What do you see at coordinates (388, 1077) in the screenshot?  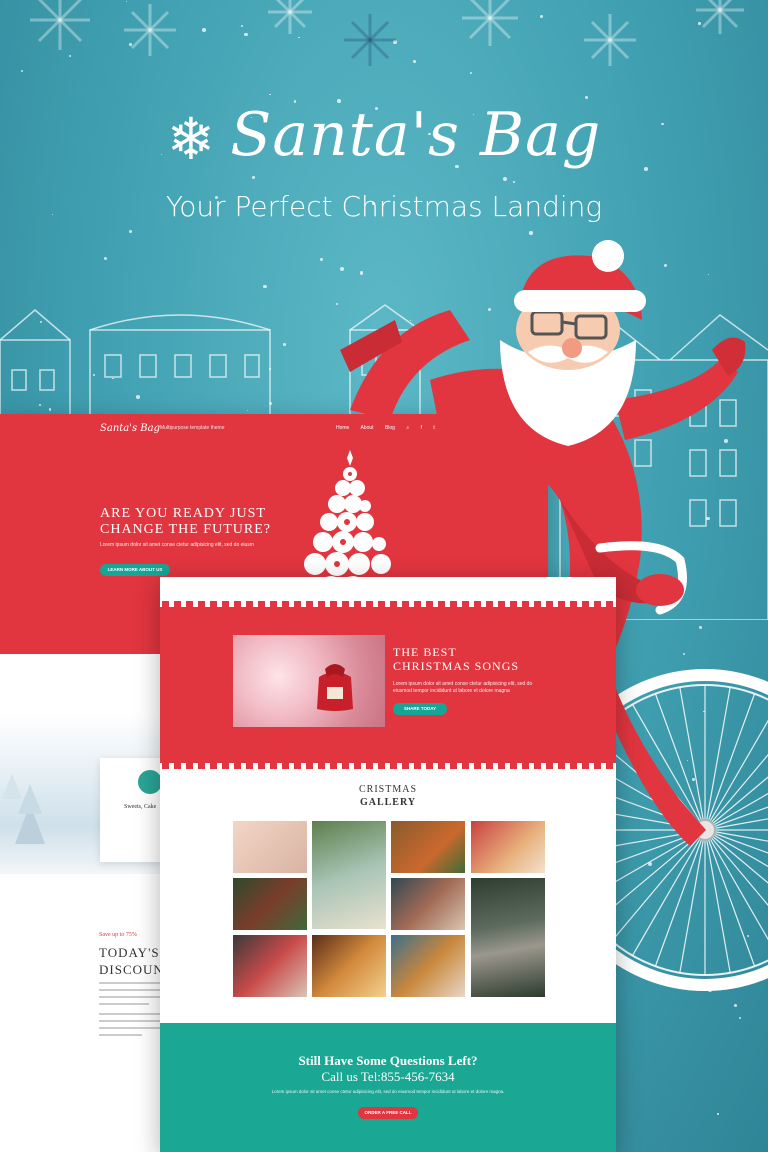 I see `call-us-phone: Call us Tel:855-456-7634` at bounding box center [388, 1077].